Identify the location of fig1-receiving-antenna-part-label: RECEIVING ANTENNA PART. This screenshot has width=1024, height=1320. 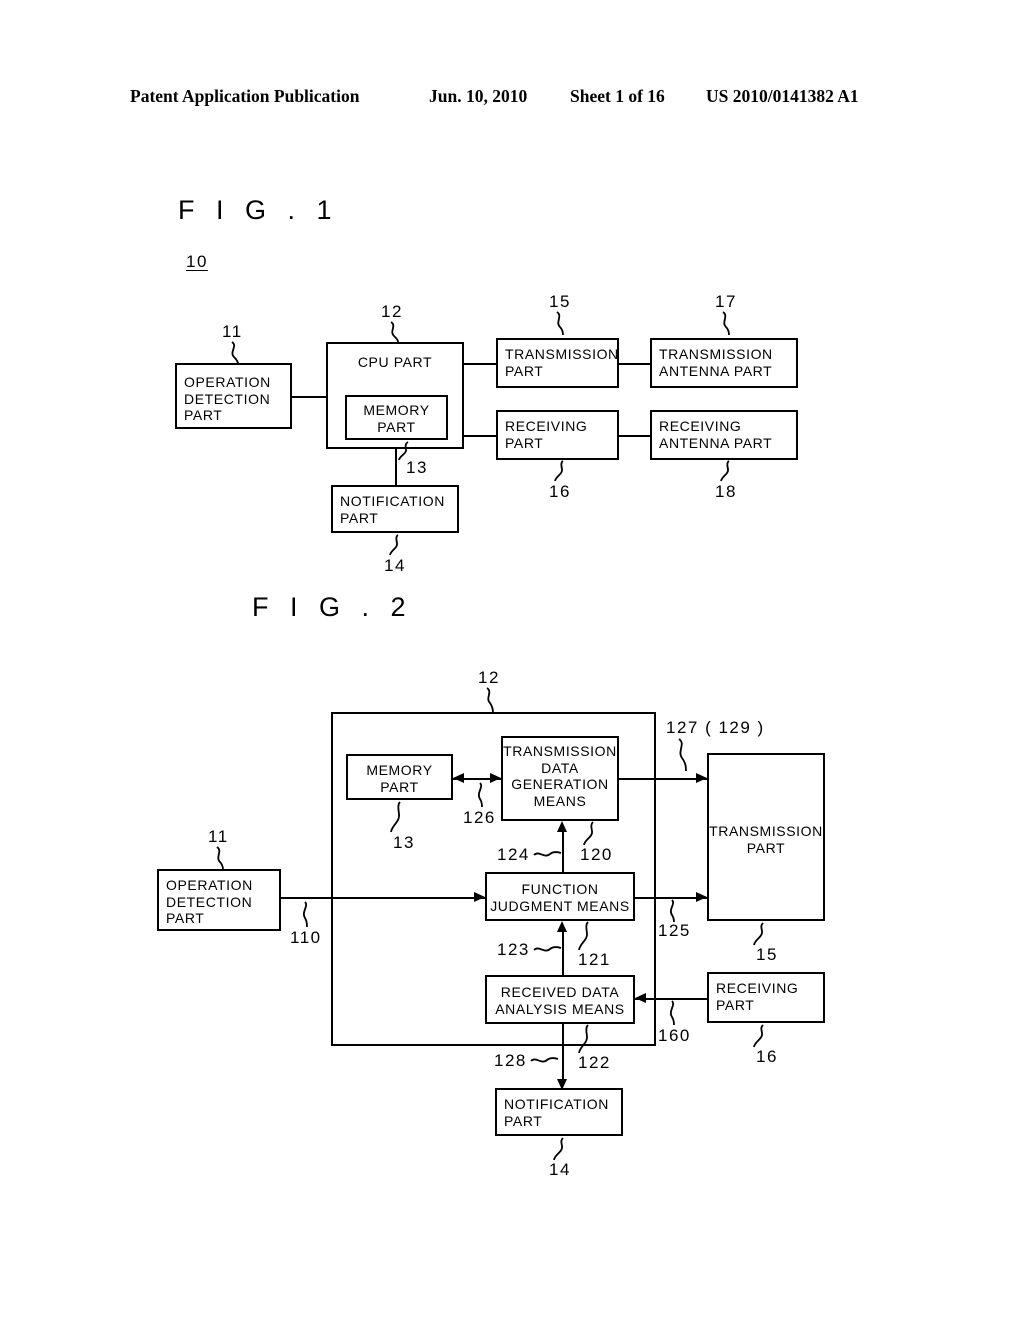
(716, 434).